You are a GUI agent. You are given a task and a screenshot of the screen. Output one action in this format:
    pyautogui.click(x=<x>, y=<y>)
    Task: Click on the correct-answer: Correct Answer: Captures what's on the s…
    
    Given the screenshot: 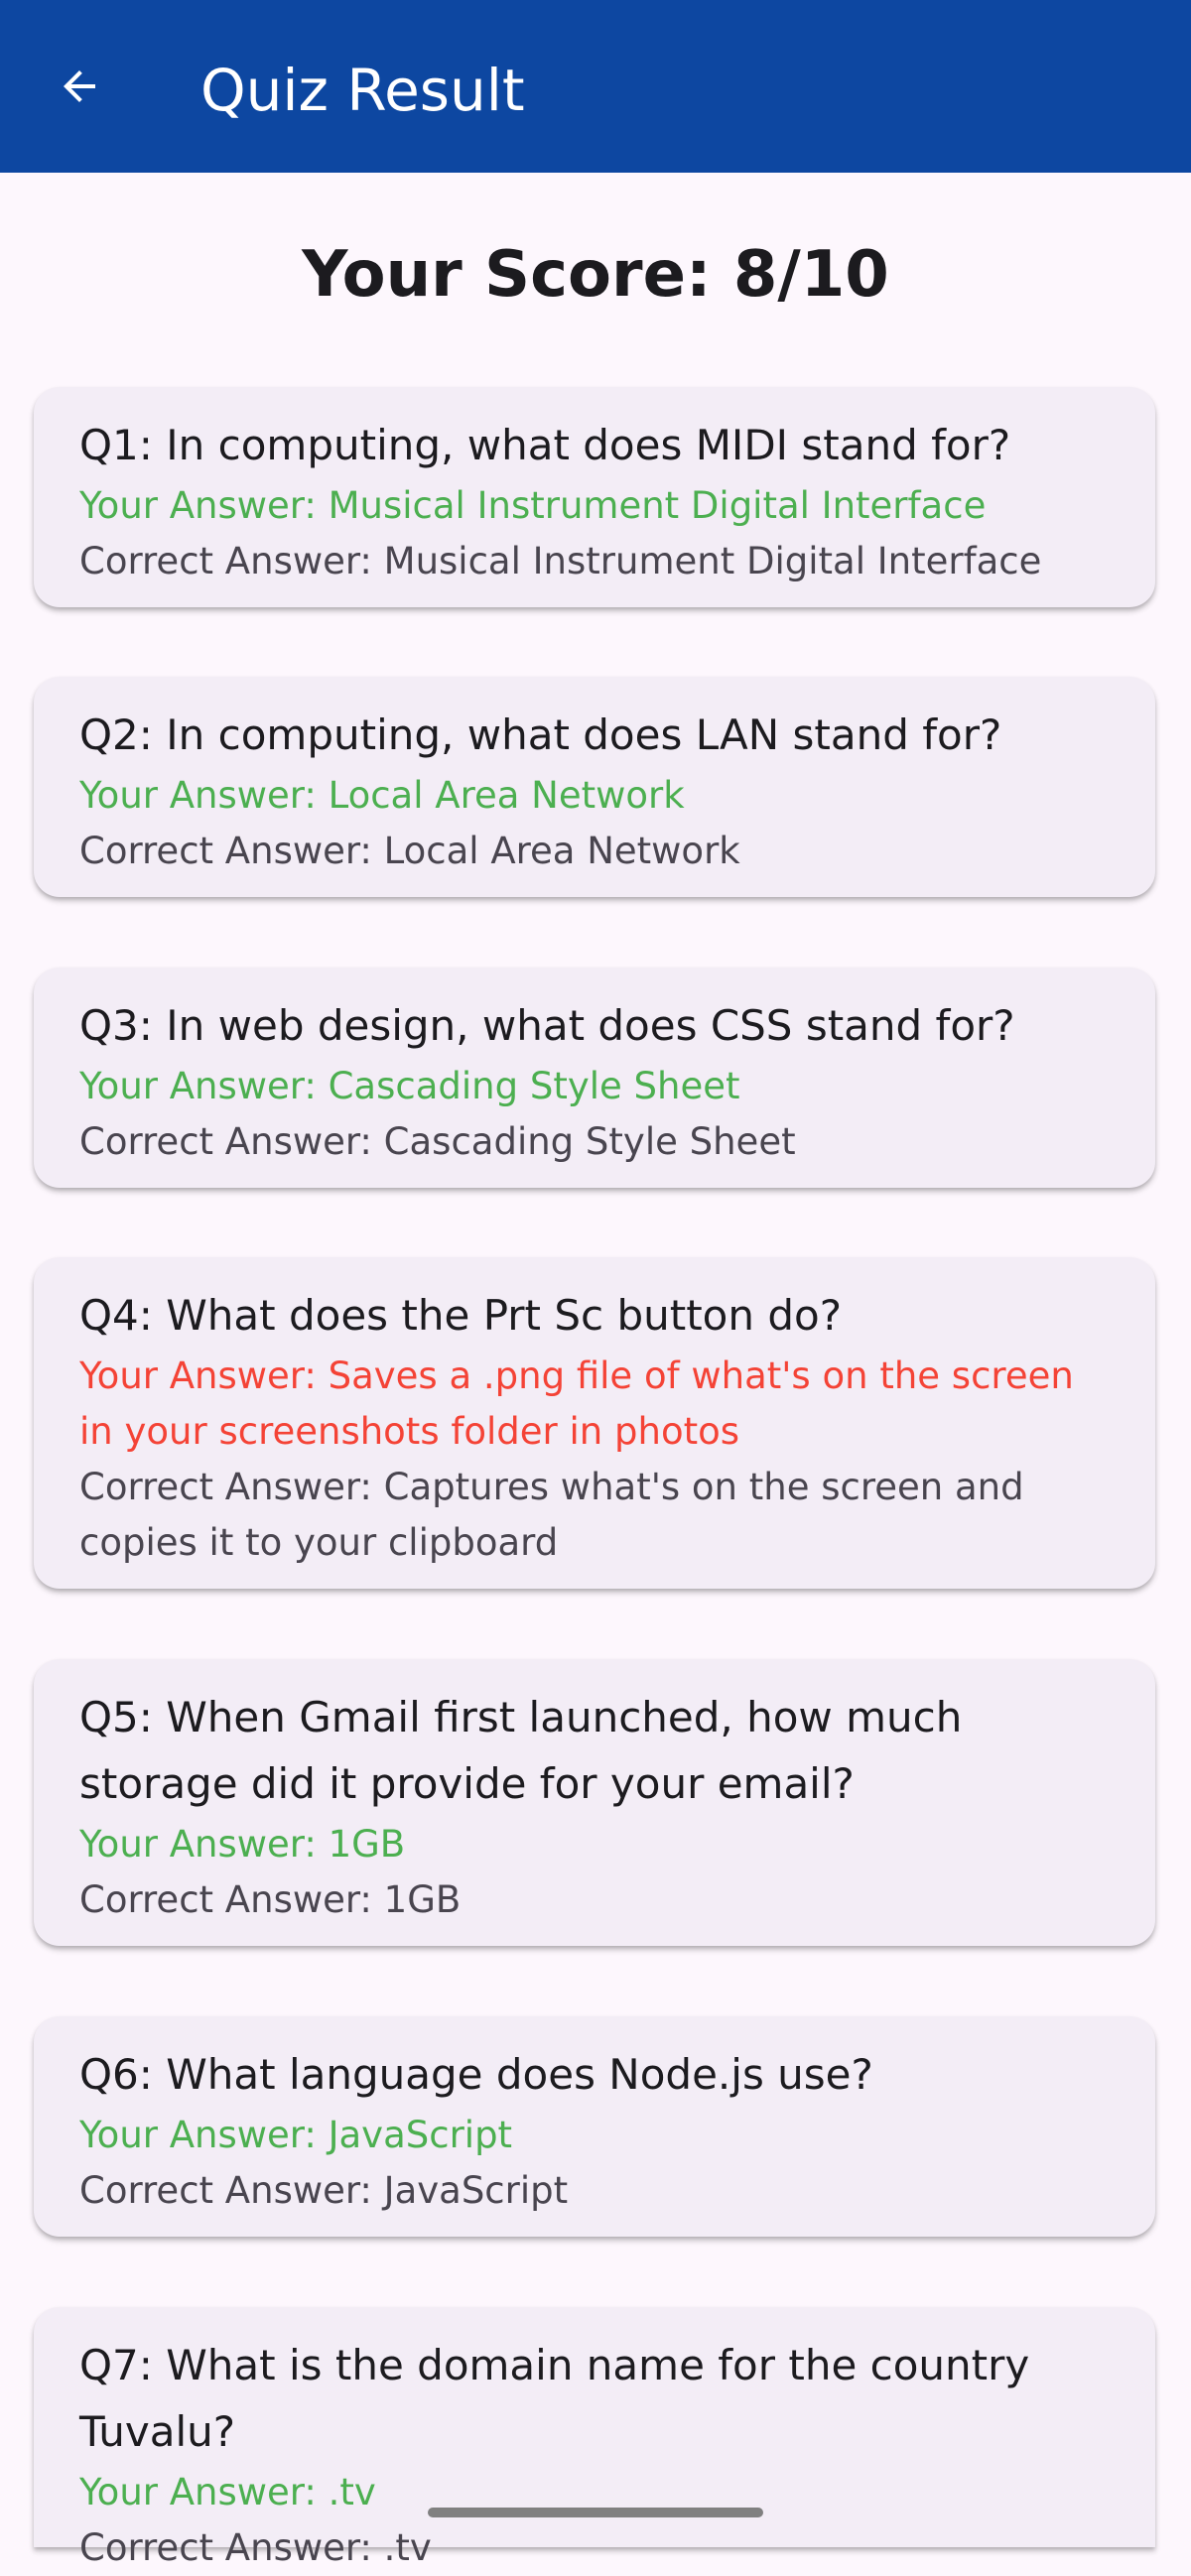 What is the action you would take?
    pyautogui.click(x=551, y=1515)
    